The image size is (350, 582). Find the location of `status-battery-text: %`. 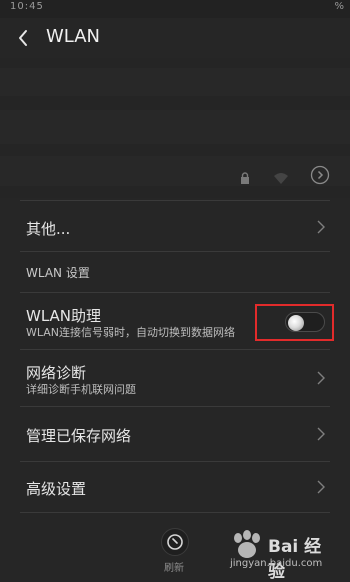

status-battery-text: % is located at coordinates (339, 6).